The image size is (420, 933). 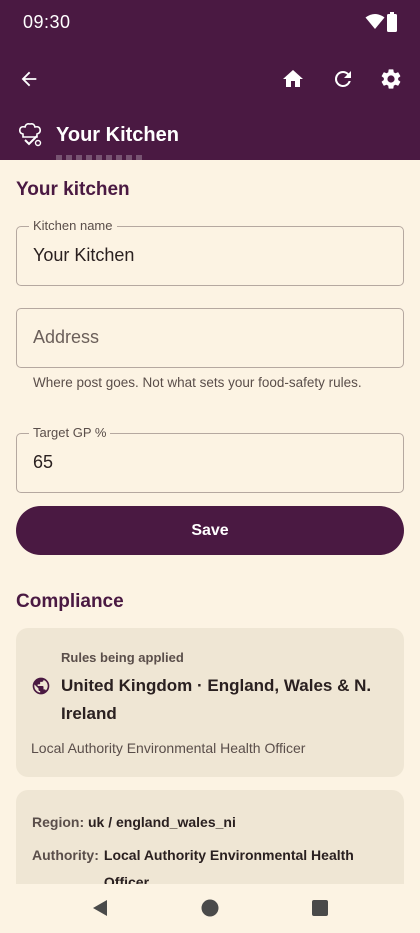 I want to click on kitchen-name-label: Kitchen name, so click(x=73, y=225).